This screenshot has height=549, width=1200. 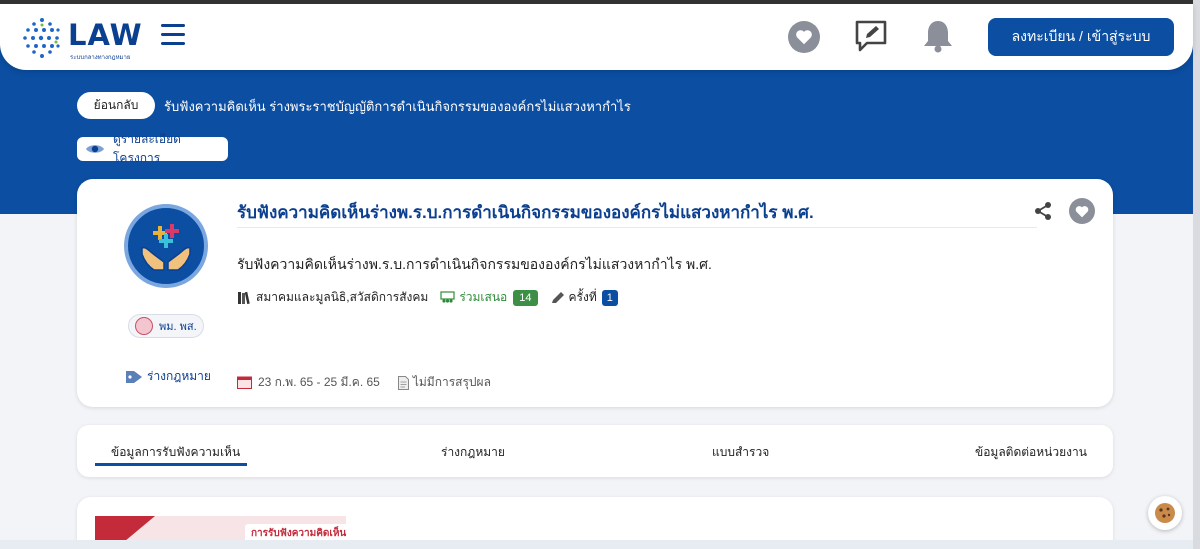 I want to click on tab-draft-law: ร่างกฎหมาย, so click(x=473, y=452).